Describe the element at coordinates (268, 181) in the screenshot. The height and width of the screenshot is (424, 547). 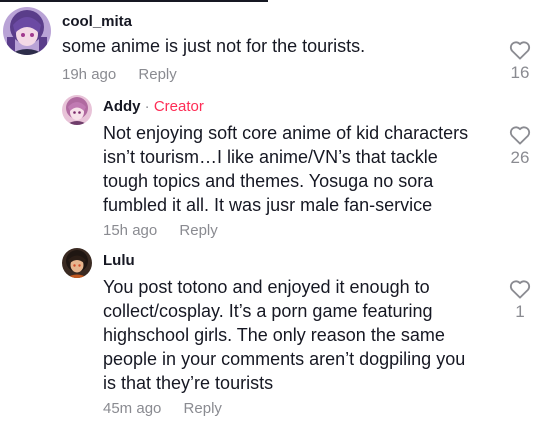
I see `comment-line: tough topics and themes. Yosuga no sora` at that location.